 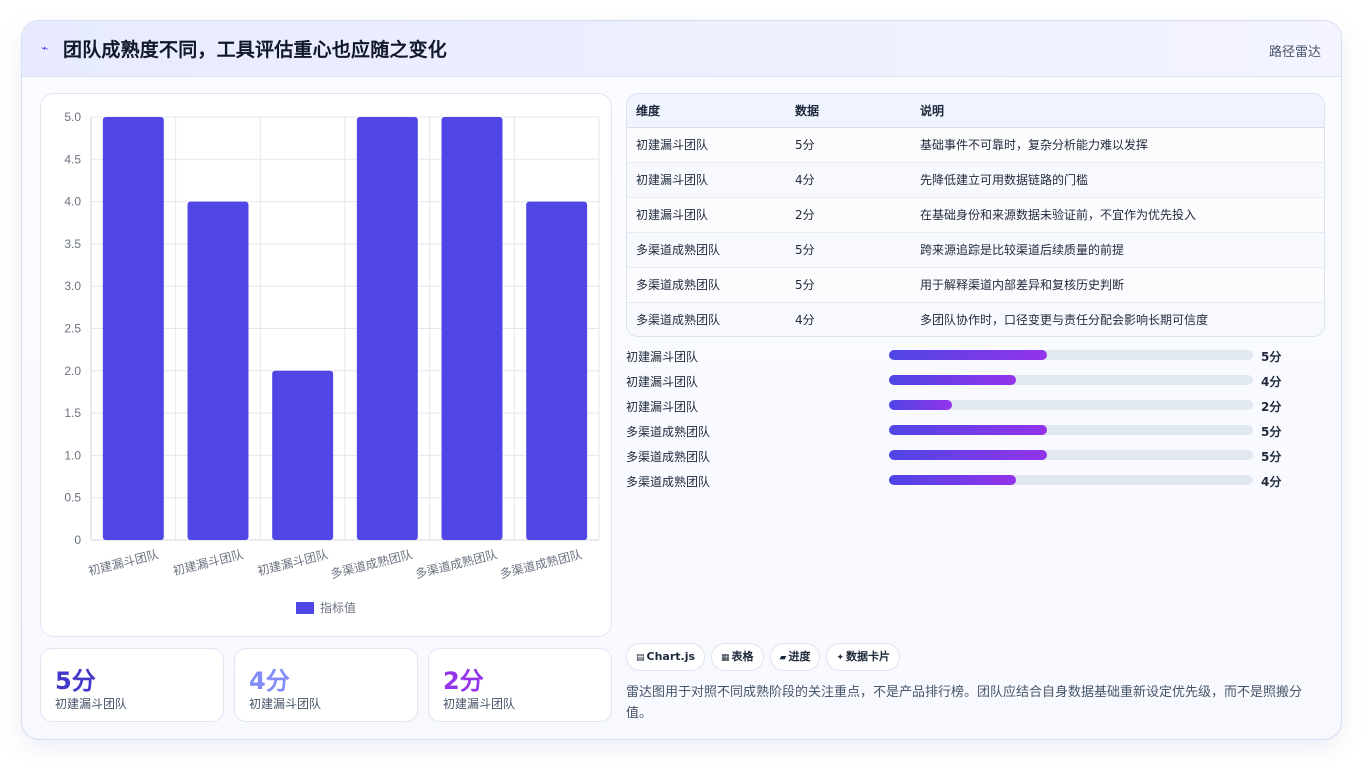 I want to click on table-row: 初建漏斗团队 2分 在基础身份和来源数据未验证前，不宜作为优先投入, so click(x=975, y=215).